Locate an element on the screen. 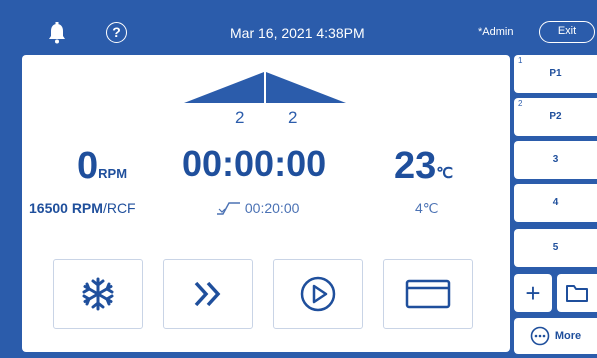 Image resolution: width=597 pixels, height=358 pixels. open-folder-button is located at coordinates (577, 293).